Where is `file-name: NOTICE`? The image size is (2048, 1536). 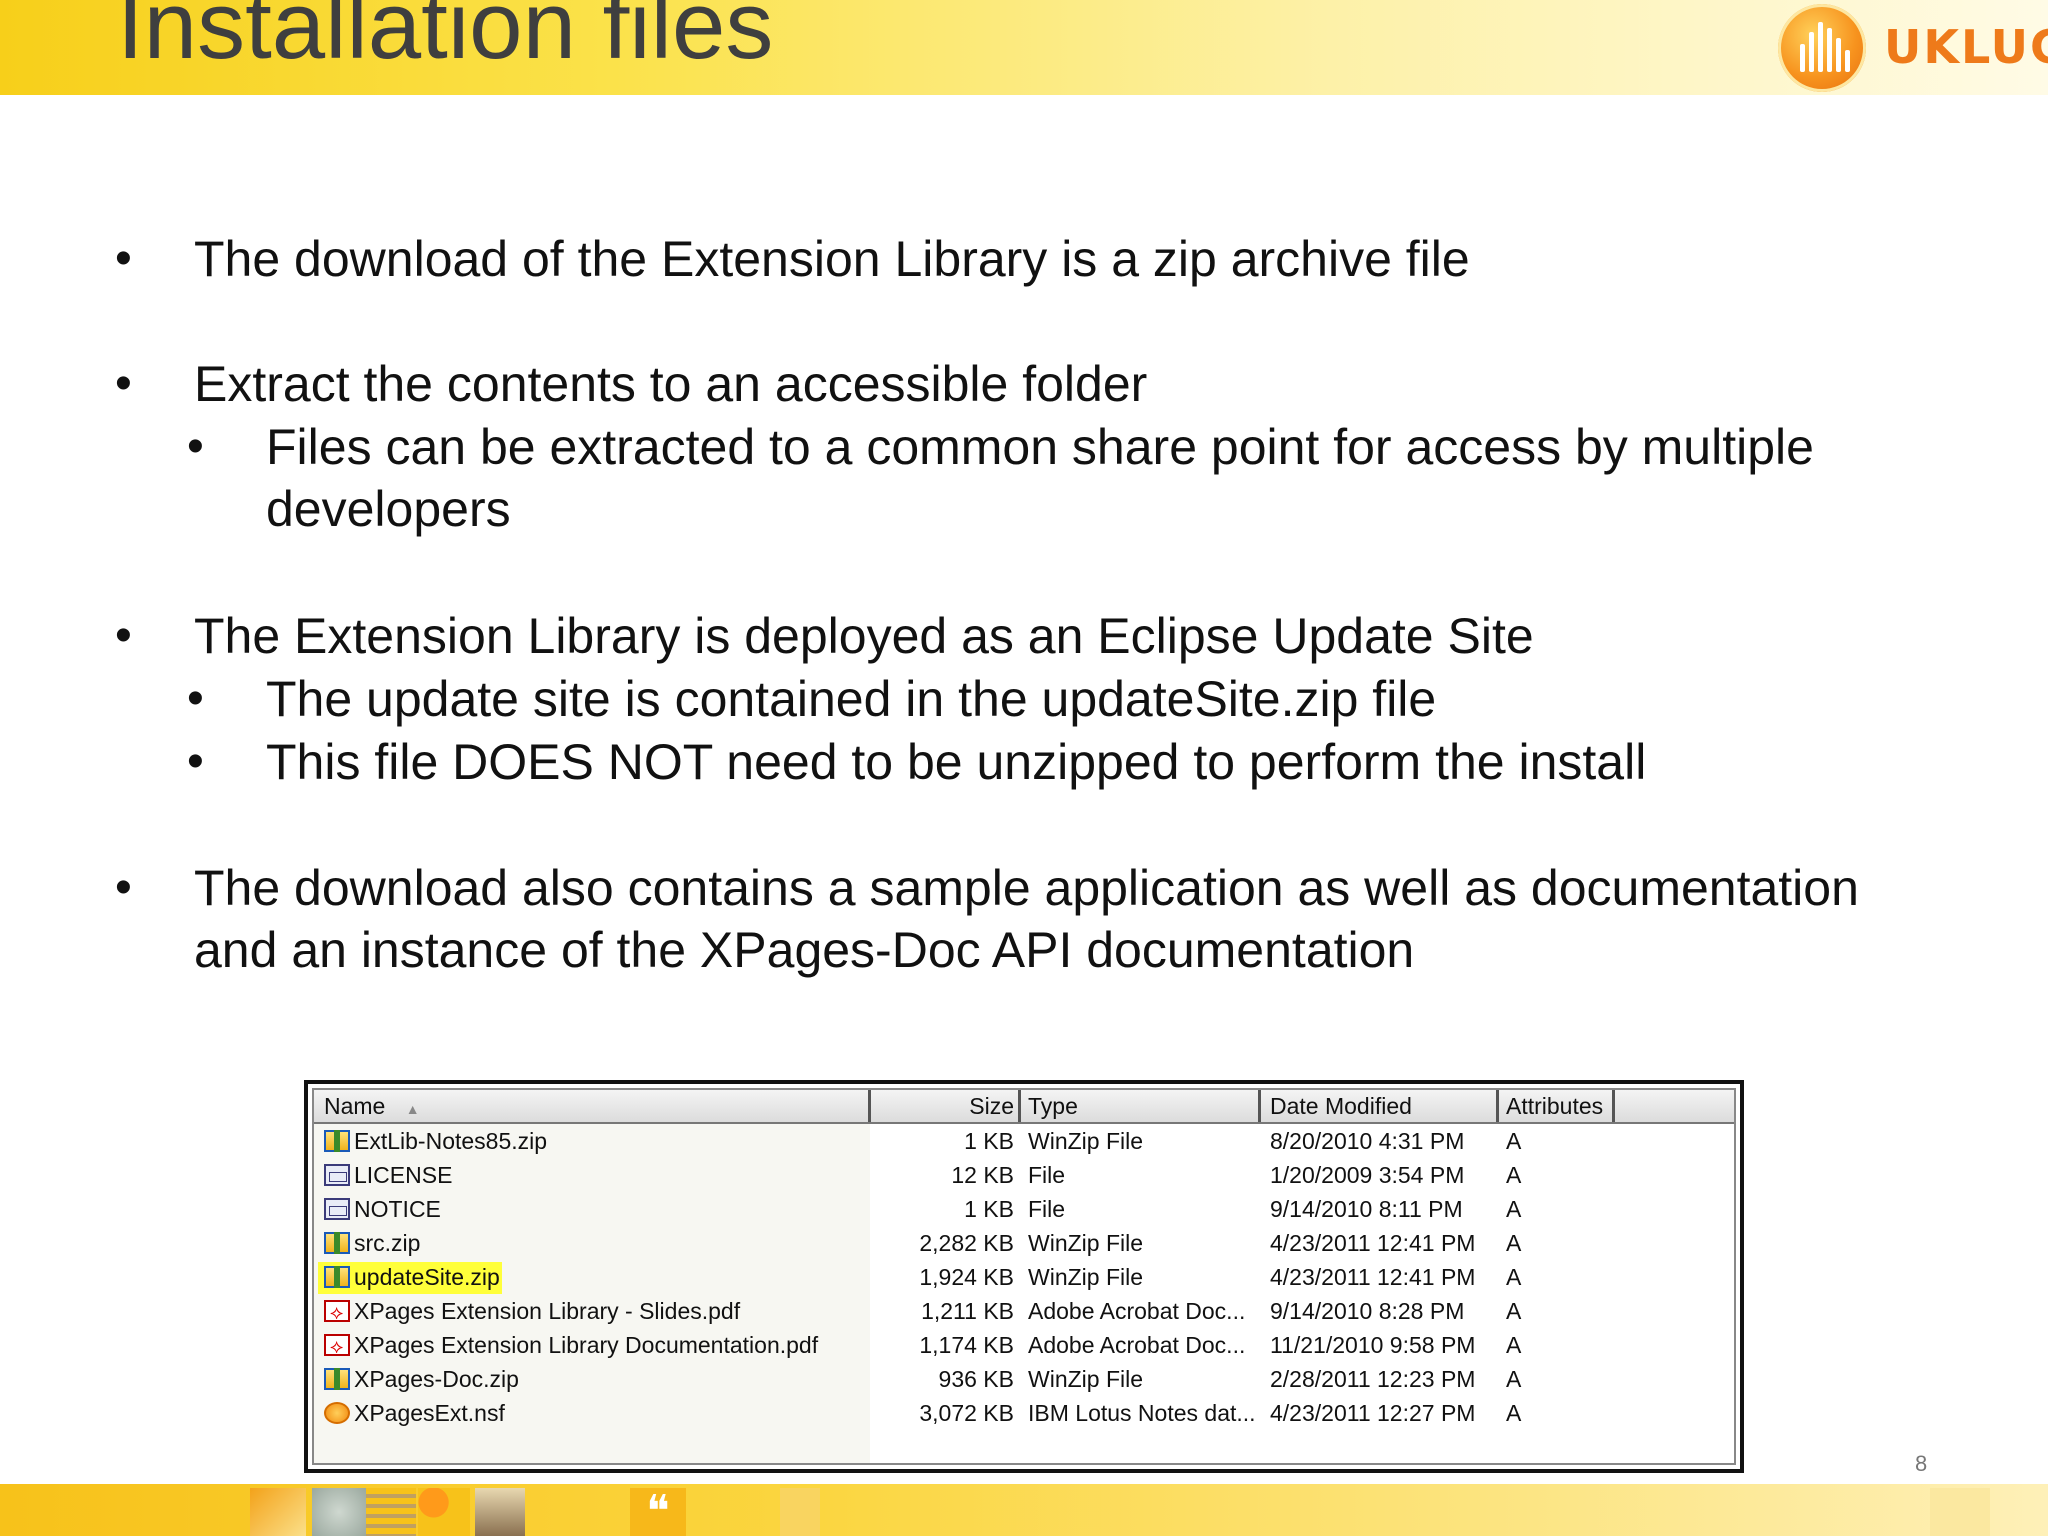 file-name: NOTICE is located at coordinates (397, 1209).